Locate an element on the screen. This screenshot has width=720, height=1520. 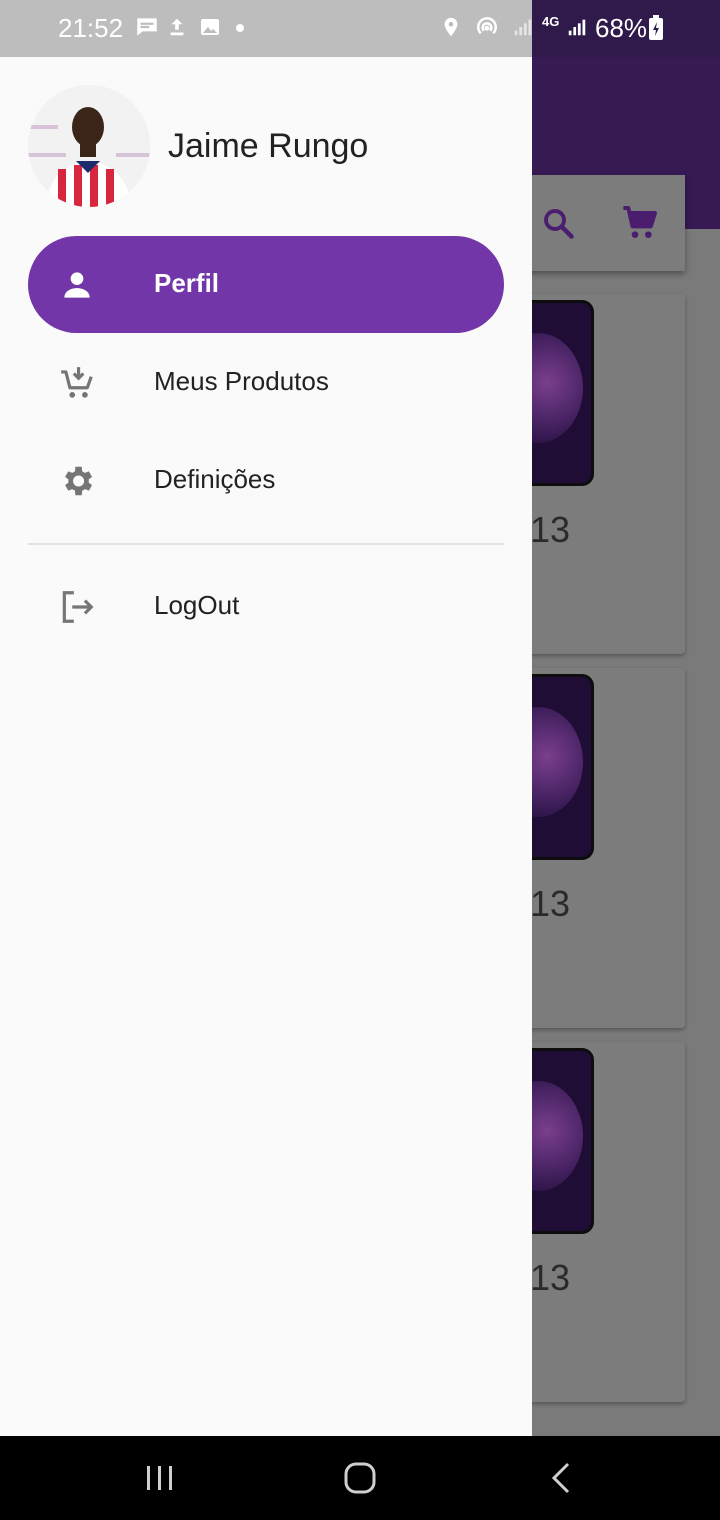
logout-button: LogOut is located at coordinates (266, 606).